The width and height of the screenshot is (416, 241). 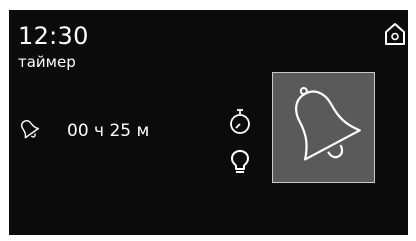 I want to click on home-icon, so click(x=395, y=34).